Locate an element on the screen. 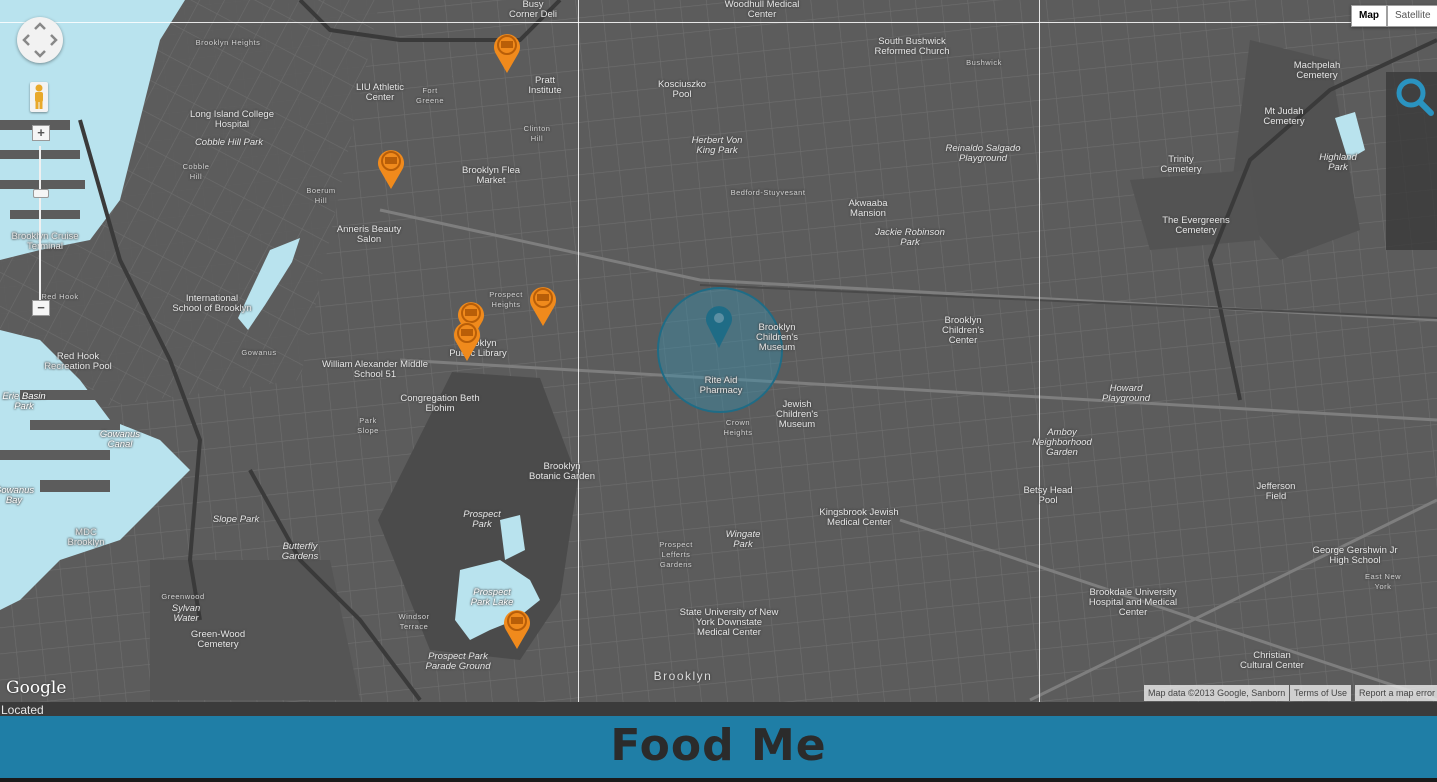 The image size is (1437, 782). place-label: Slope Park is located at coordinates (236, 519).